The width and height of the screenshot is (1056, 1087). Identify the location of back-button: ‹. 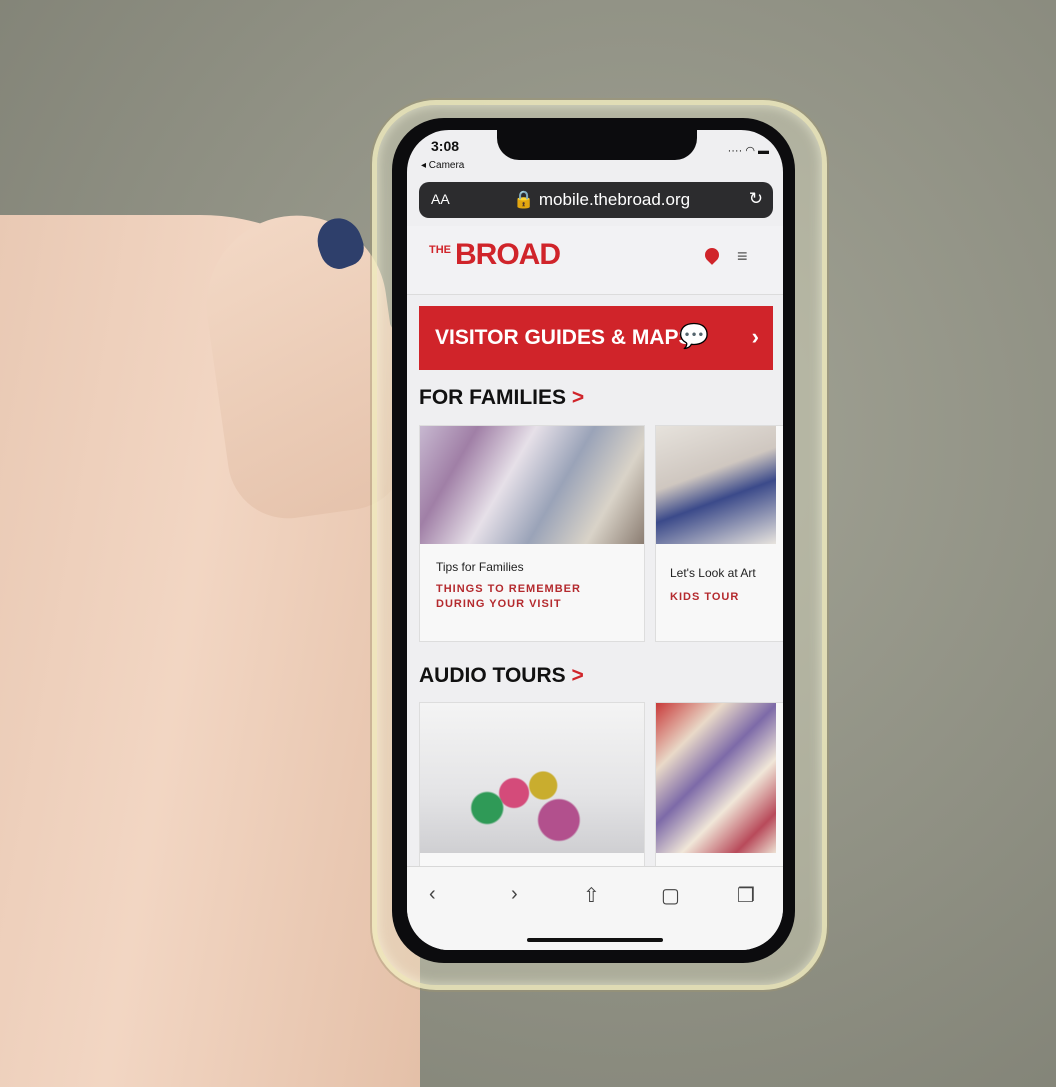
(432, 894).